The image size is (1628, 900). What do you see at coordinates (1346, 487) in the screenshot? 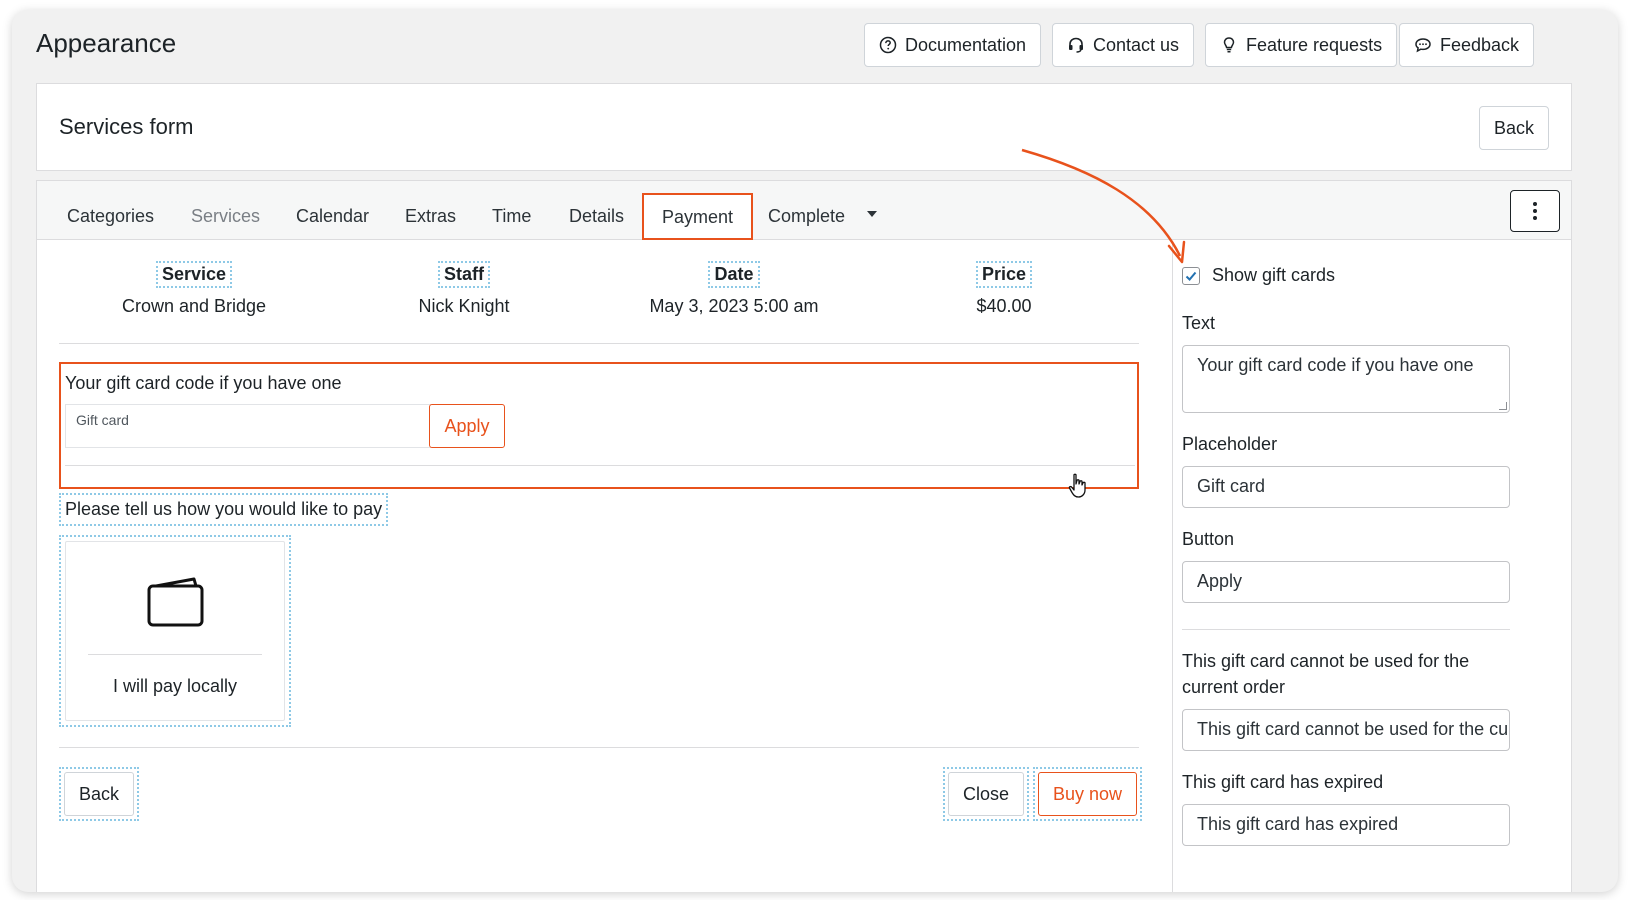
I see `placeholder-setting-input: Gift card` at bounding box center [1346, 487].